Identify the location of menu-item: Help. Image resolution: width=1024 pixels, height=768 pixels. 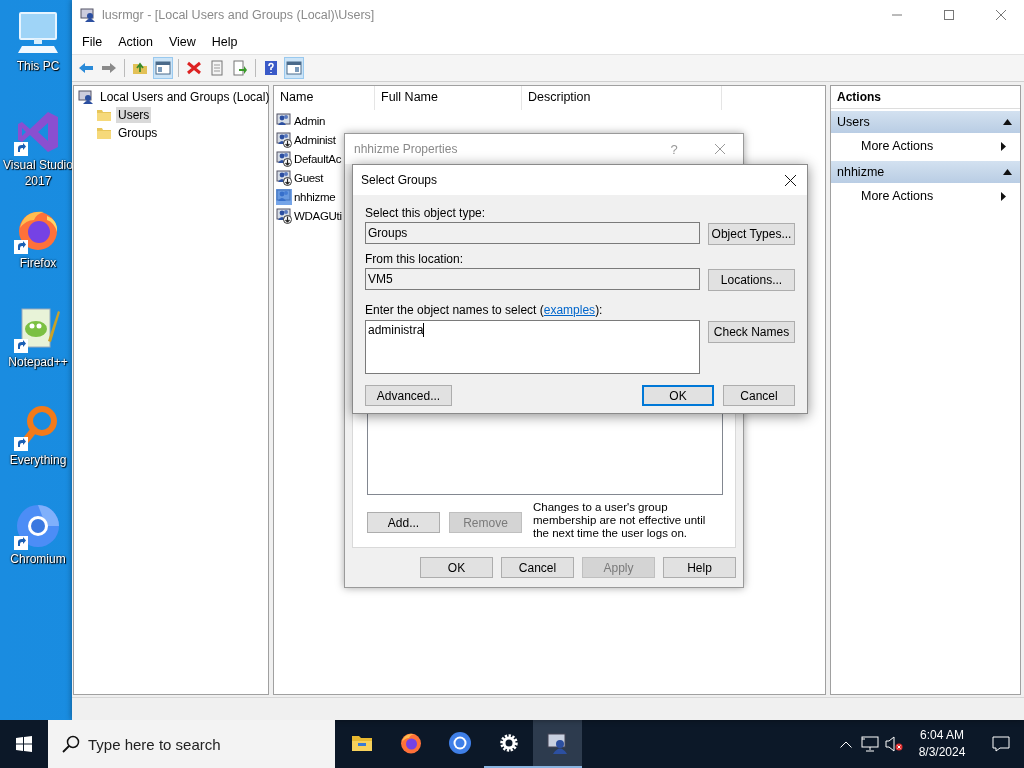
(224, 42).